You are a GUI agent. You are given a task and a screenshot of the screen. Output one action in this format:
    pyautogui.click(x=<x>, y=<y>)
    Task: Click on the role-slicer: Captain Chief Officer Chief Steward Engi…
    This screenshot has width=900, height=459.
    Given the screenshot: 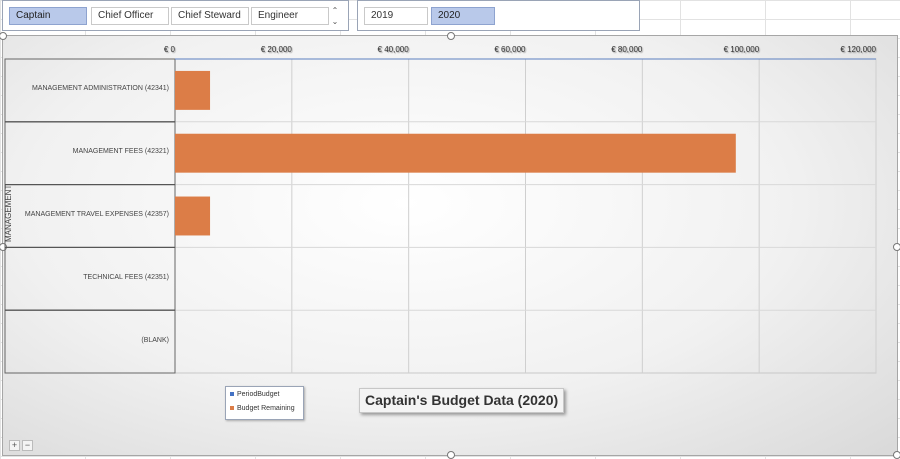 What is the action you would take?
    pyautogui.click(x=175, y=15)
    